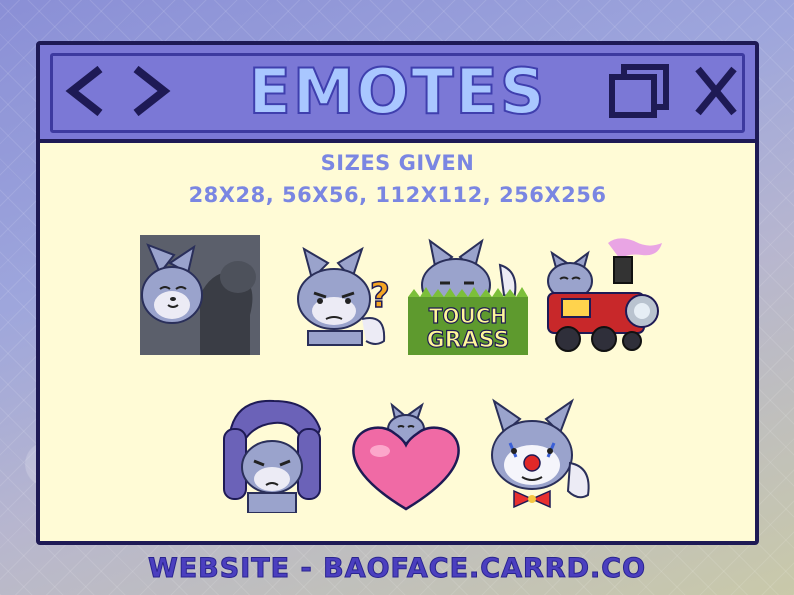 This screenshot has height=595, width=794. Describe the element at coordinates (468, 340) in the screenshot. I see `touch-grass-line2: GRASS` at that location.